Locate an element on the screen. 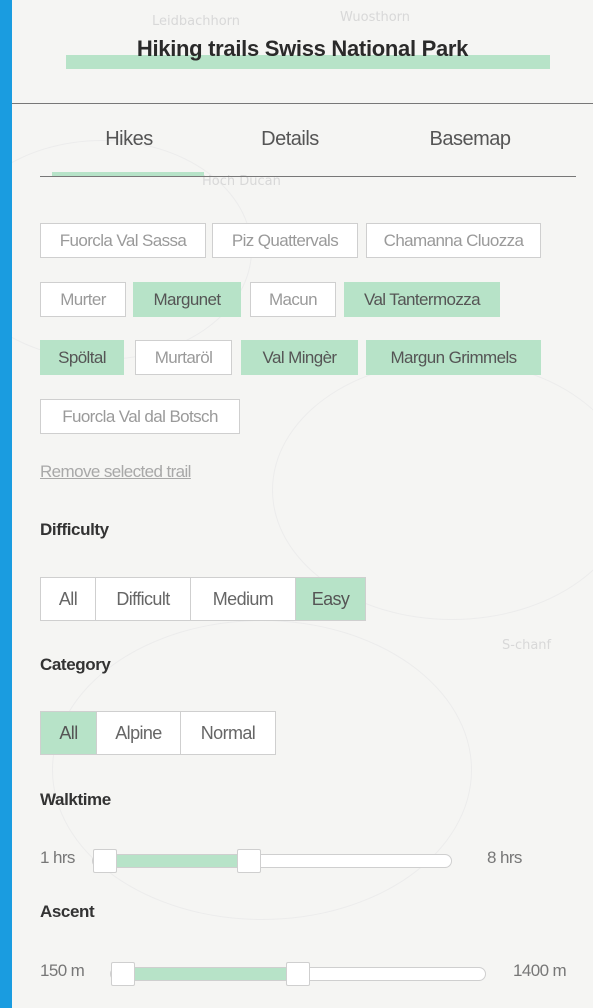 This screenshot has height=1008, width=593. walktime-min-label: 1 hrs is located at coordinates (57, 857).